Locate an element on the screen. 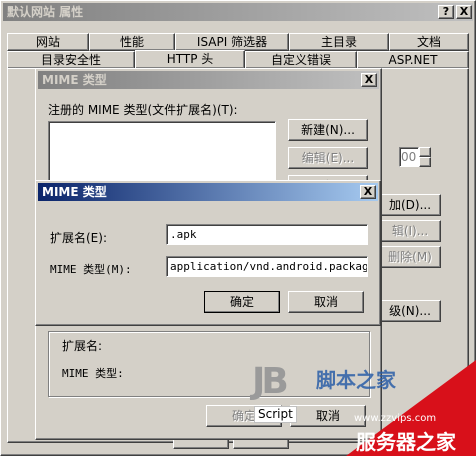 The height and width of the screenshot is (456, 476). spinner-value: 00 is located at coordinates (409, 157).